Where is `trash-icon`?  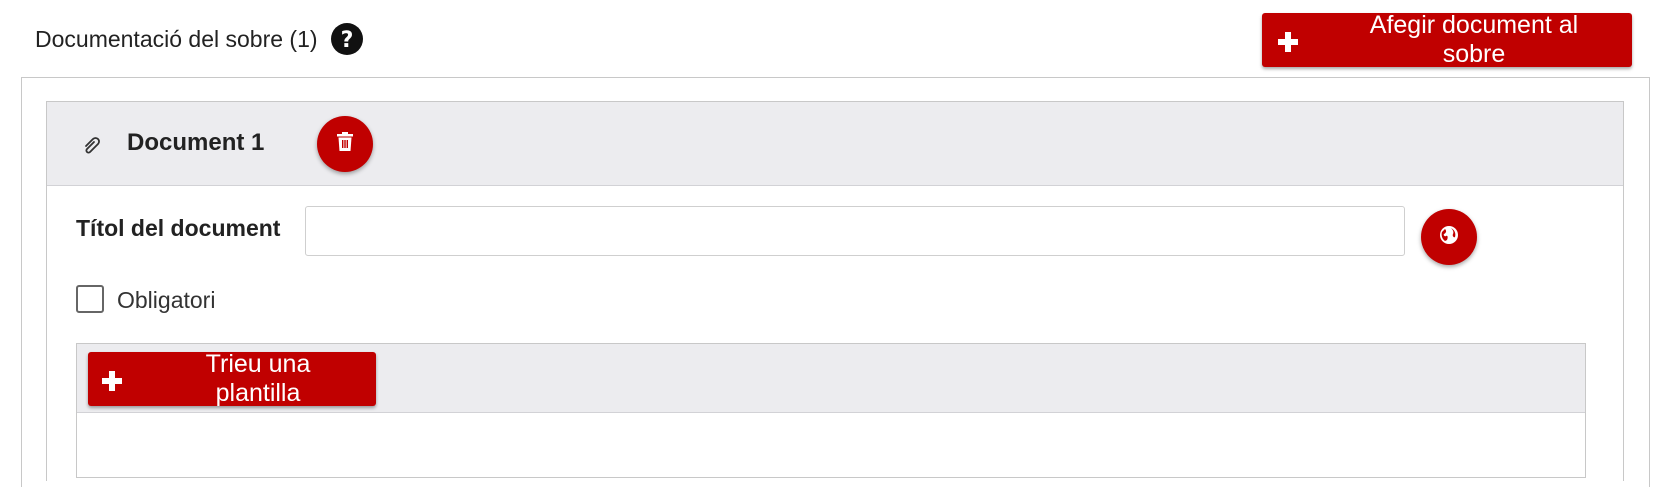 trash-icon is located at coordinates (345, 144).